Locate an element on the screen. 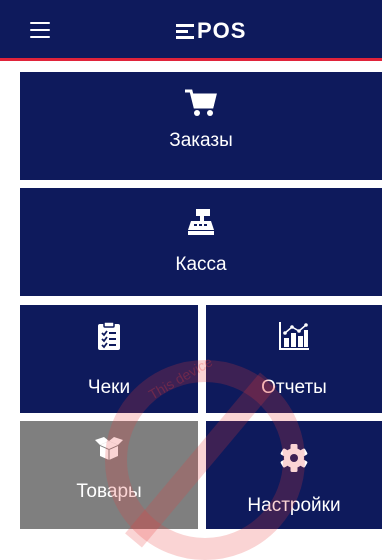 This screenshot has height=560, width=382. cash-register-label: Касса is located at coordinates (201, 264).